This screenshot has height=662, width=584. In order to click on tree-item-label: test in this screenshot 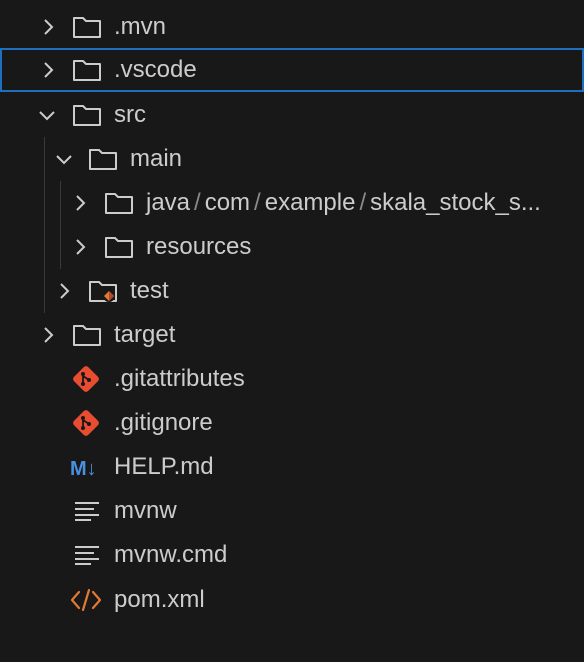, I will do `click(149, 290)`.